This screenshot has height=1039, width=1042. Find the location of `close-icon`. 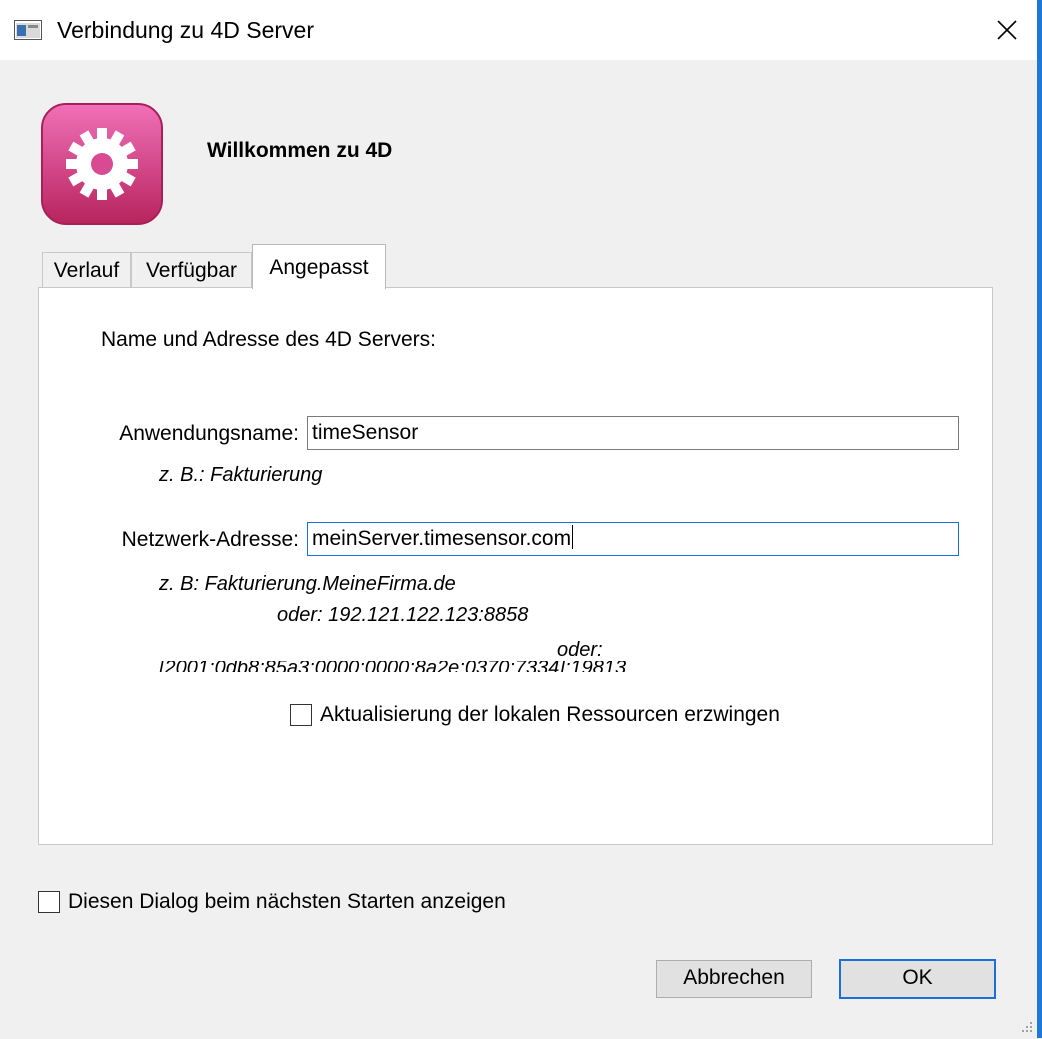

close-icon is located at coordinates (1007, 30).